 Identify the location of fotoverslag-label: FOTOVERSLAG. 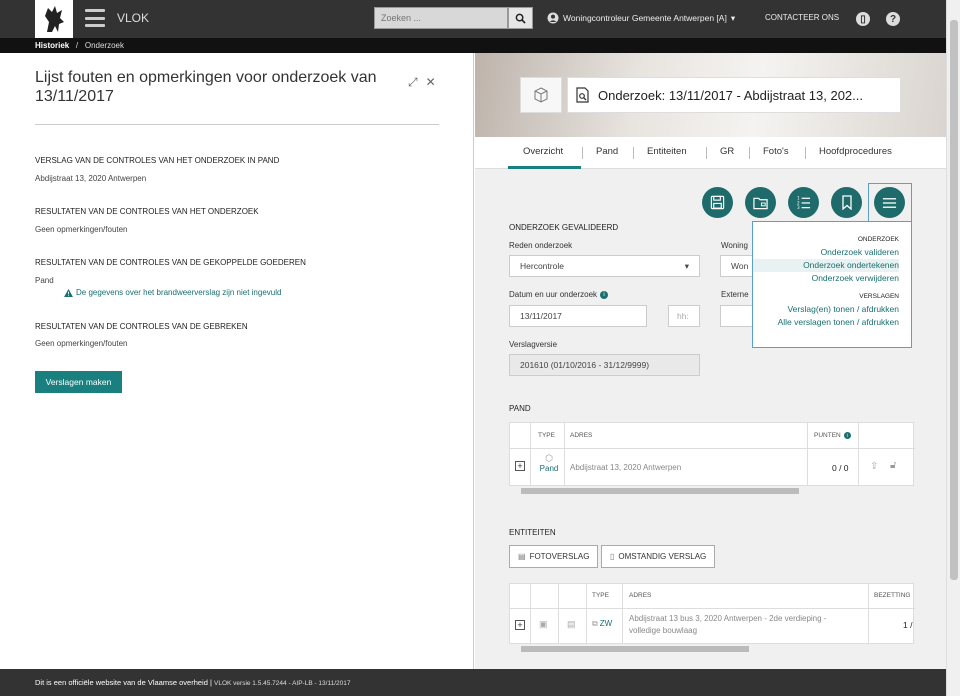
(559, 556).